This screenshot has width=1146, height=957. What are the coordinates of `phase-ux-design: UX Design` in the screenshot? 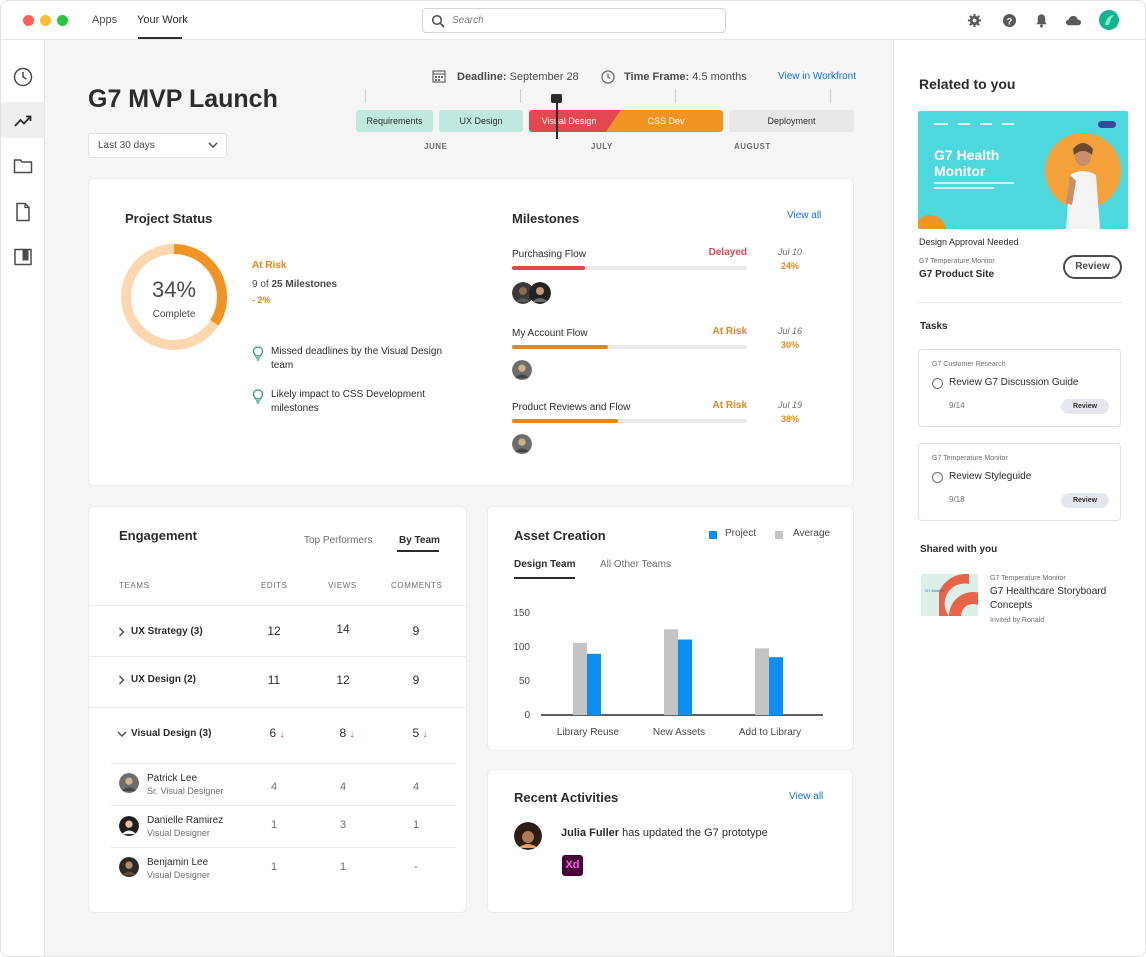 It's located at (481, 121).